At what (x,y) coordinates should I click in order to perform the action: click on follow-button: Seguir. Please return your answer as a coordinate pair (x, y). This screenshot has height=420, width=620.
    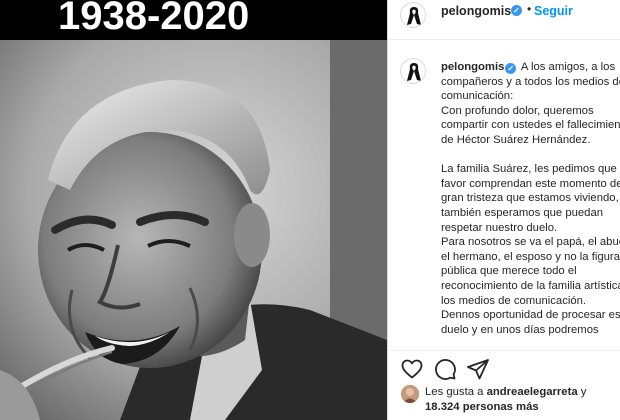
    Looking at the image, I should click on (553, 11).